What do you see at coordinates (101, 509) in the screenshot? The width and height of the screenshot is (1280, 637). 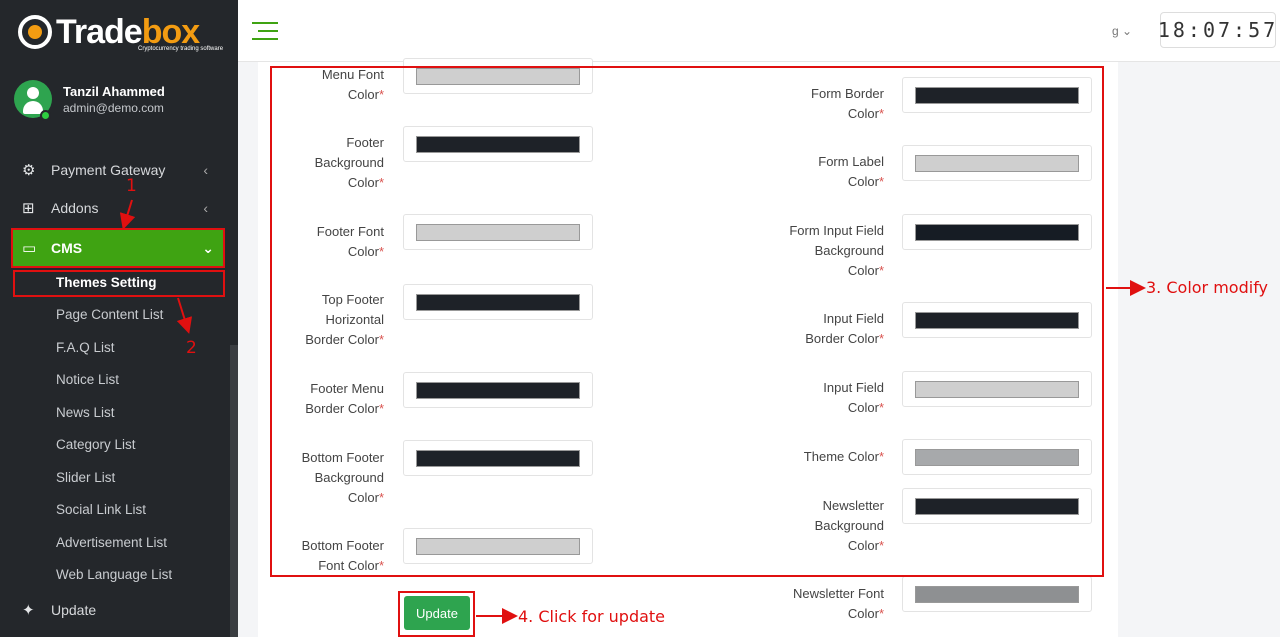 I see `sidebar-subitem-social-link-list: Social Link List` at bounding box center [101, 509].